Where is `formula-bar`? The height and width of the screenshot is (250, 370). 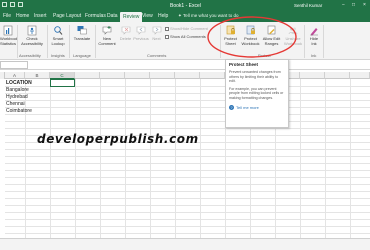 formula-bar is located at coordinates (185, 65).